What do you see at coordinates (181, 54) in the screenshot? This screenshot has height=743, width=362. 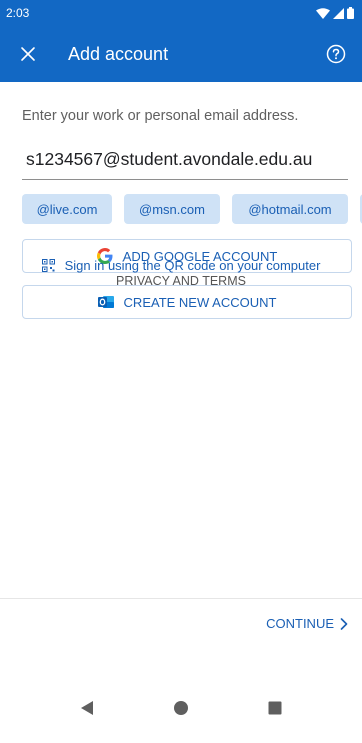 I see `app-bar: Add account` at bounding box center [181, 54].